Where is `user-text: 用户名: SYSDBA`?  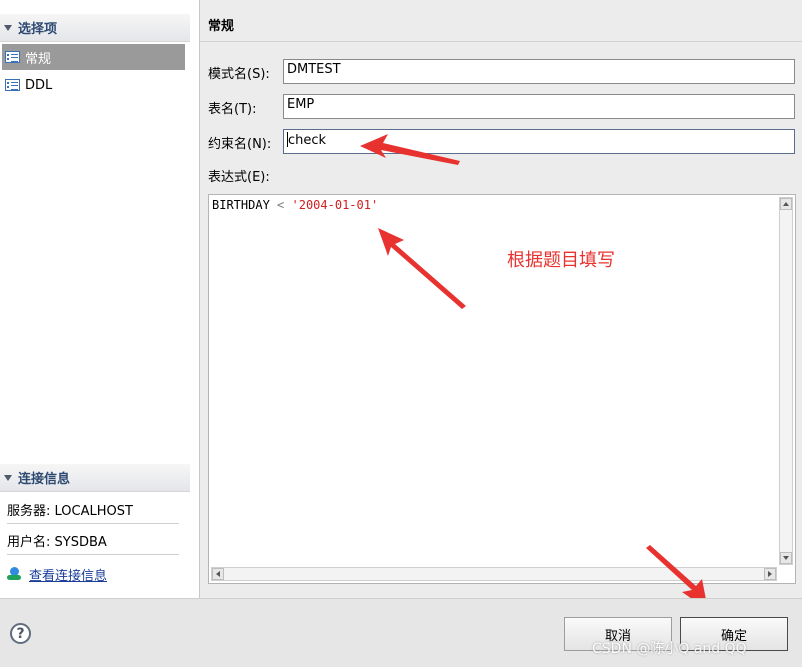 user-text: 用户名: SYSDBA is located at coordinates (57, 542).